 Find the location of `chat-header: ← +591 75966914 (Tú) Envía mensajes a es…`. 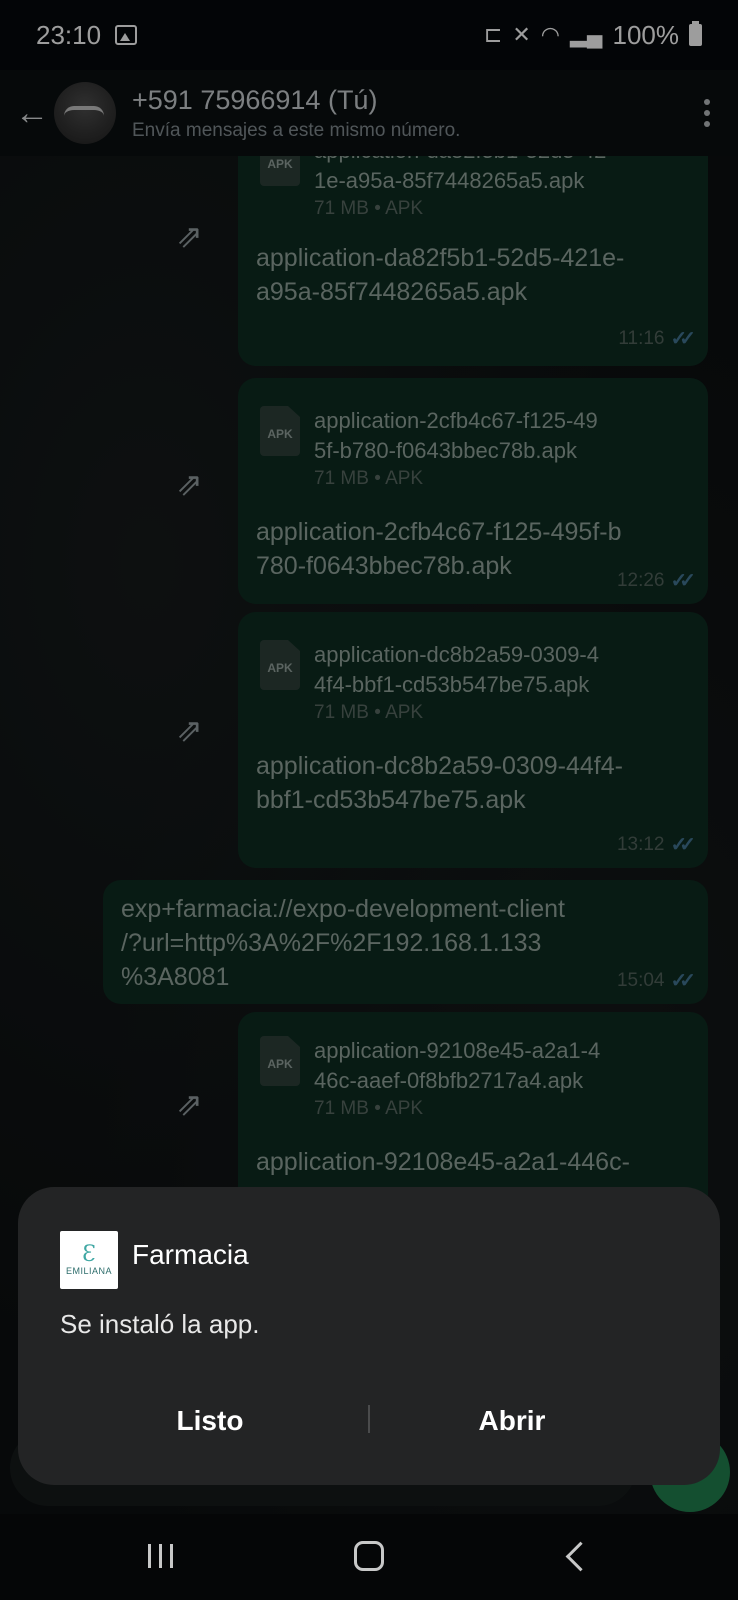

chat-header: ← +591 75966914 (Tú) Envía mensajes a es… is located at coordinates (369, 113).